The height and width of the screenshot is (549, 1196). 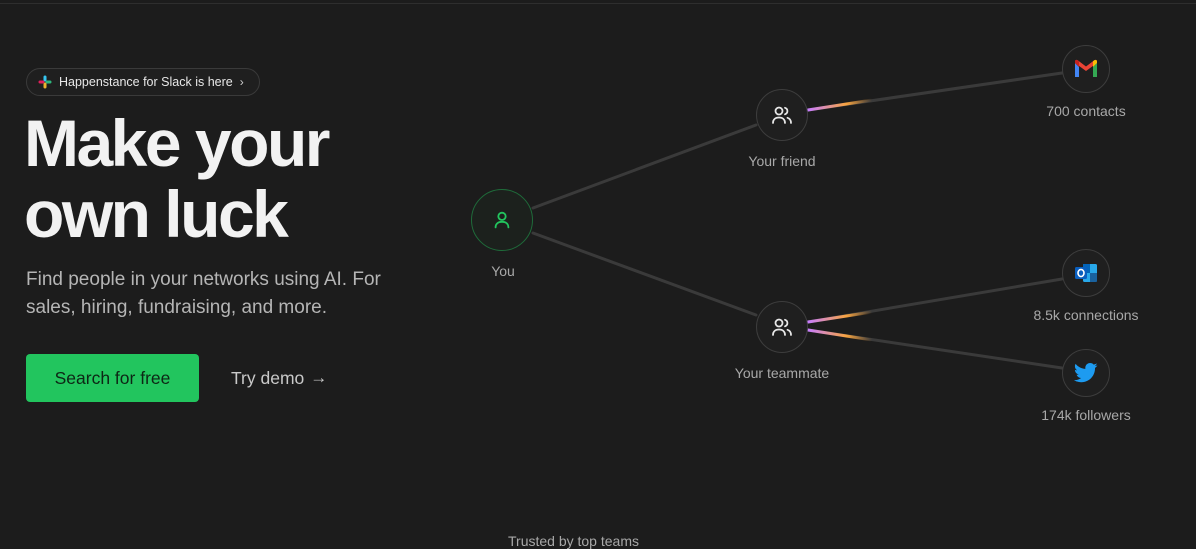 I want to click on node-gmail, so click(x=1086, y=69).